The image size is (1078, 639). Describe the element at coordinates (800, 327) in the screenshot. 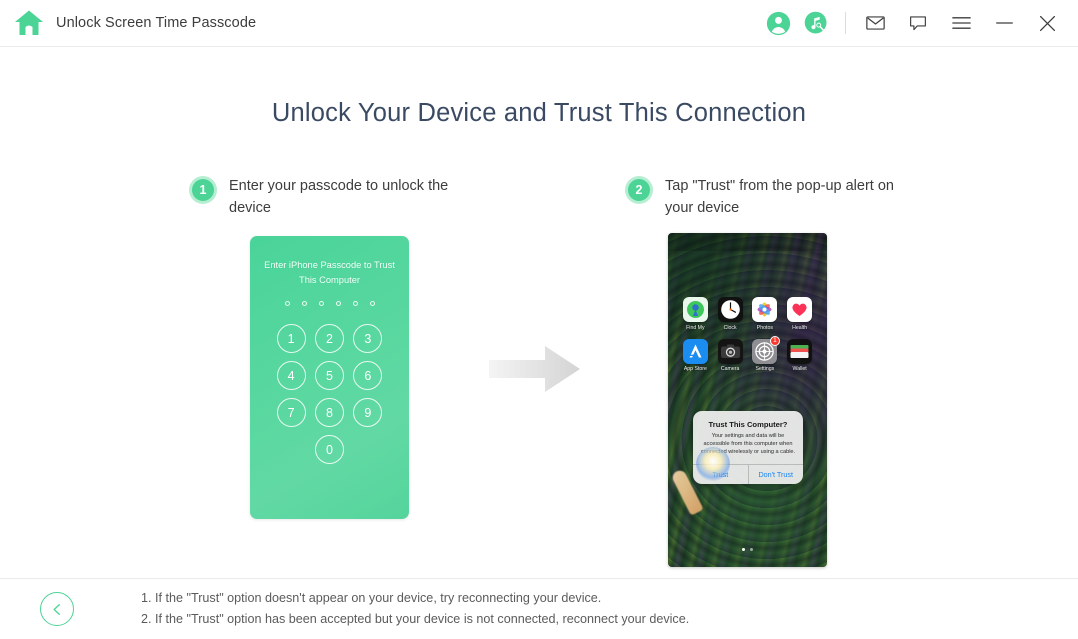

I see `app-label: Health` at that location.